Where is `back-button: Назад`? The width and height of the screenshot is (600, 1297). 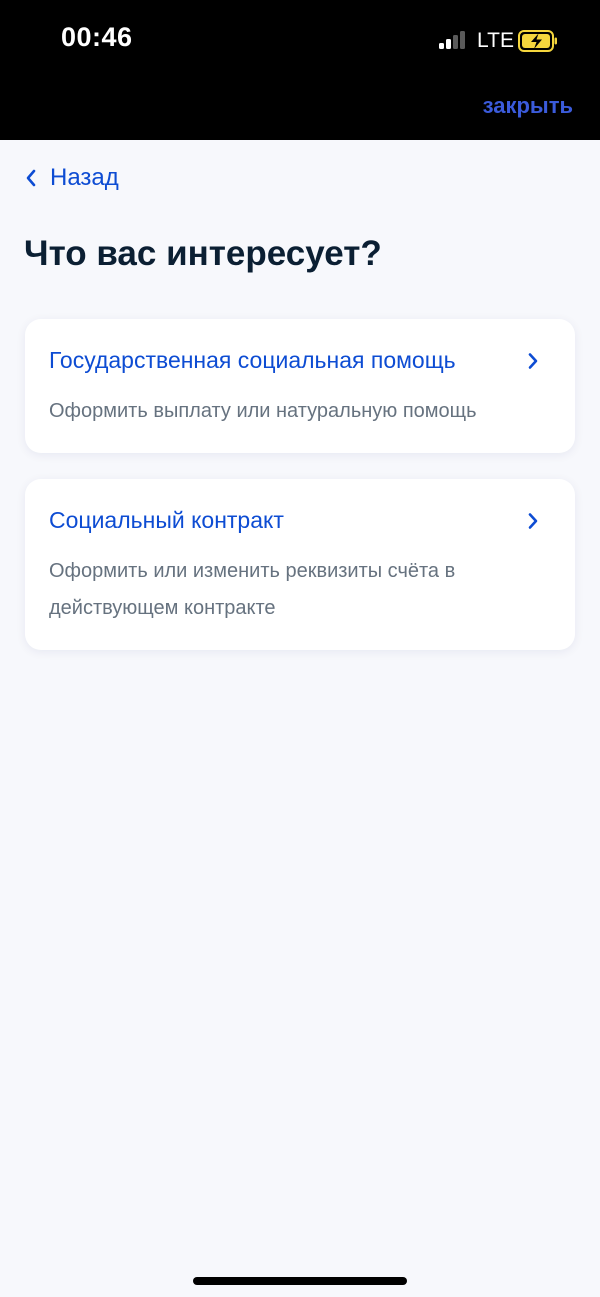
back-button: Назад is located at coordinates (71, 178).